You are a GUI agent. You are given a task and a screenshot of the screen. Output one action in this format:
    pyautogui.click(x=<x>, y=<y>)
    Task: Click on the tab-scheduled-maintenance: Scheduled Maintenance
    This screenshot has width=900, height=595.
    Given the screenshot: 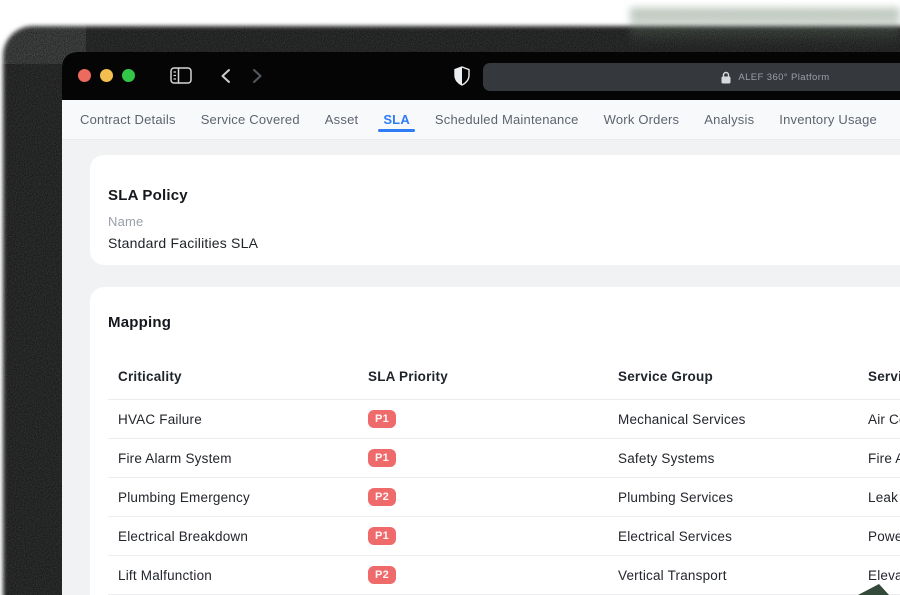 What is the action you would take?
    pyautogui.click(x=506, y=119)
    